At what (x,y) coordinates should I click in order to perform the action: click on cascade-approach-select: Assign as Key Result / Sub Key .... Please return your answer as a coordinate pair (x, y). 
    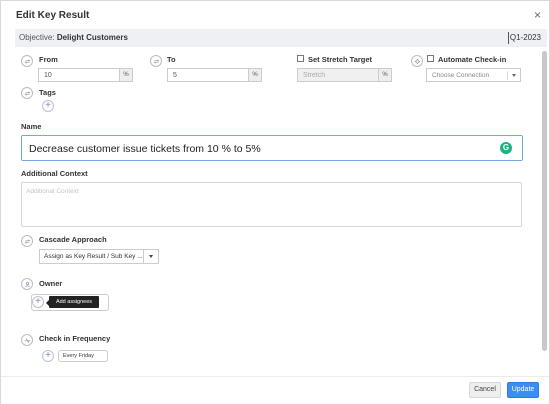
    Looking at the image, I should click on (99, 256).